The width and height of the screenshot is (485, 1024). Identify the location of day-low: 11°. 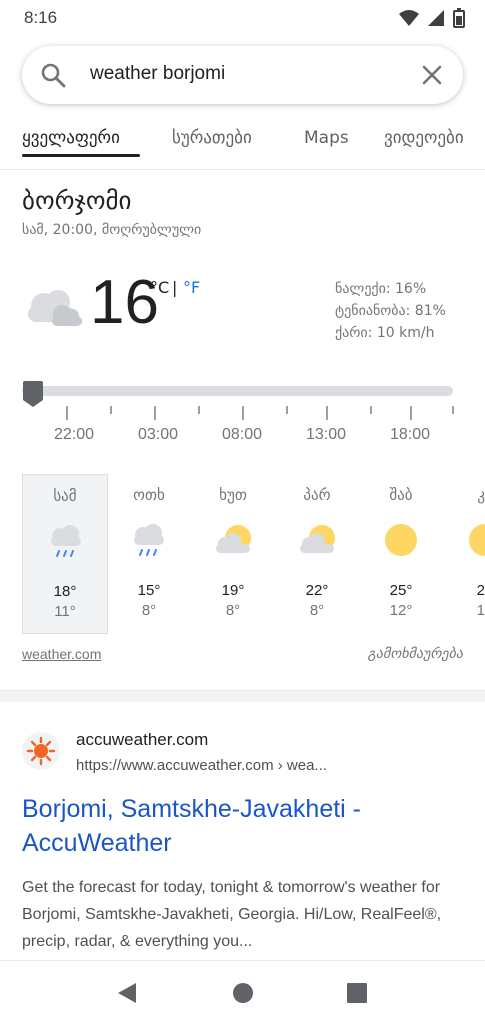
(65, 611).